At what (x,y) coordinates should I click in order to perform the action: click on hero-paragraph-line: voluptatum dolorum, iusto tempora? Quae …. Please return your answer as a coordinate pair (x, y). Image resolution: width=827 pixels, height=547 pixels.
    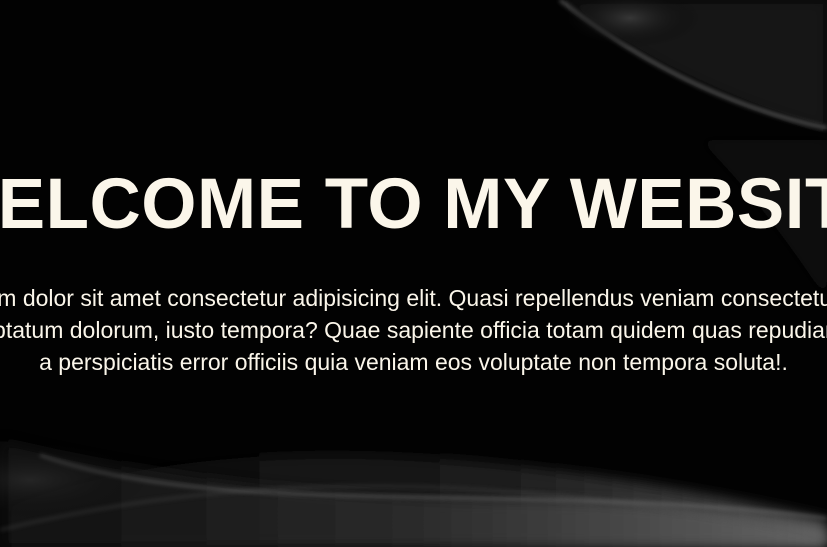
    Looking at the image, I should click on (413, 330).